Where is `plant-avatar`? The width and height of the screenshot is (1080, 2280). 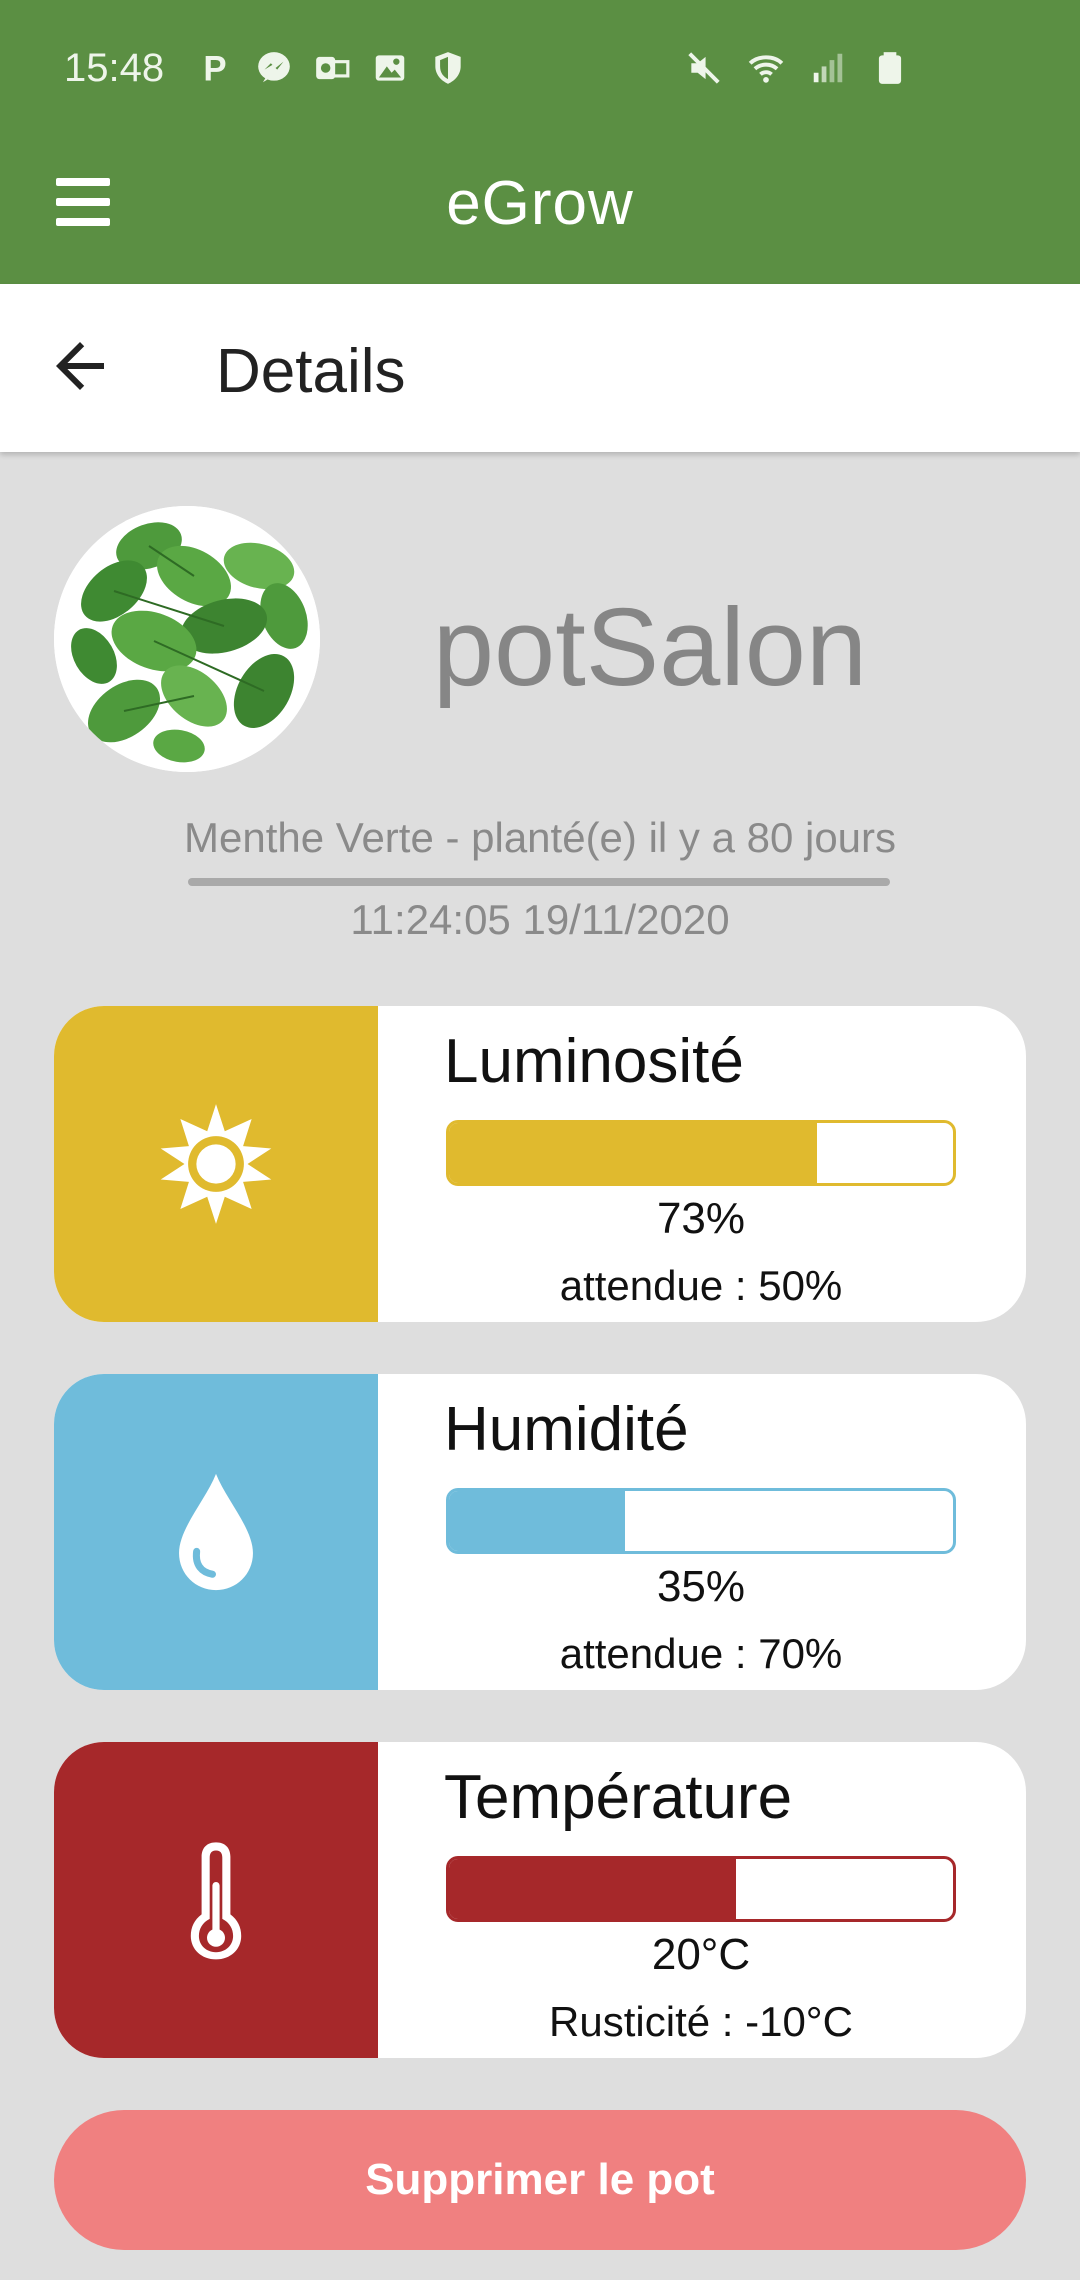
plant-avatar is located at coordinates (187, 639).